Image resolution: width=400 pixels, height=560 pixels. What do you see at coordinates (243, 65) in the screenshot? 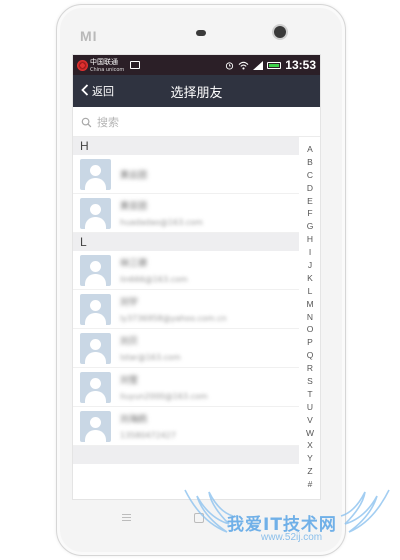
I see `wifi-icon` at bounding box center [243, 65].